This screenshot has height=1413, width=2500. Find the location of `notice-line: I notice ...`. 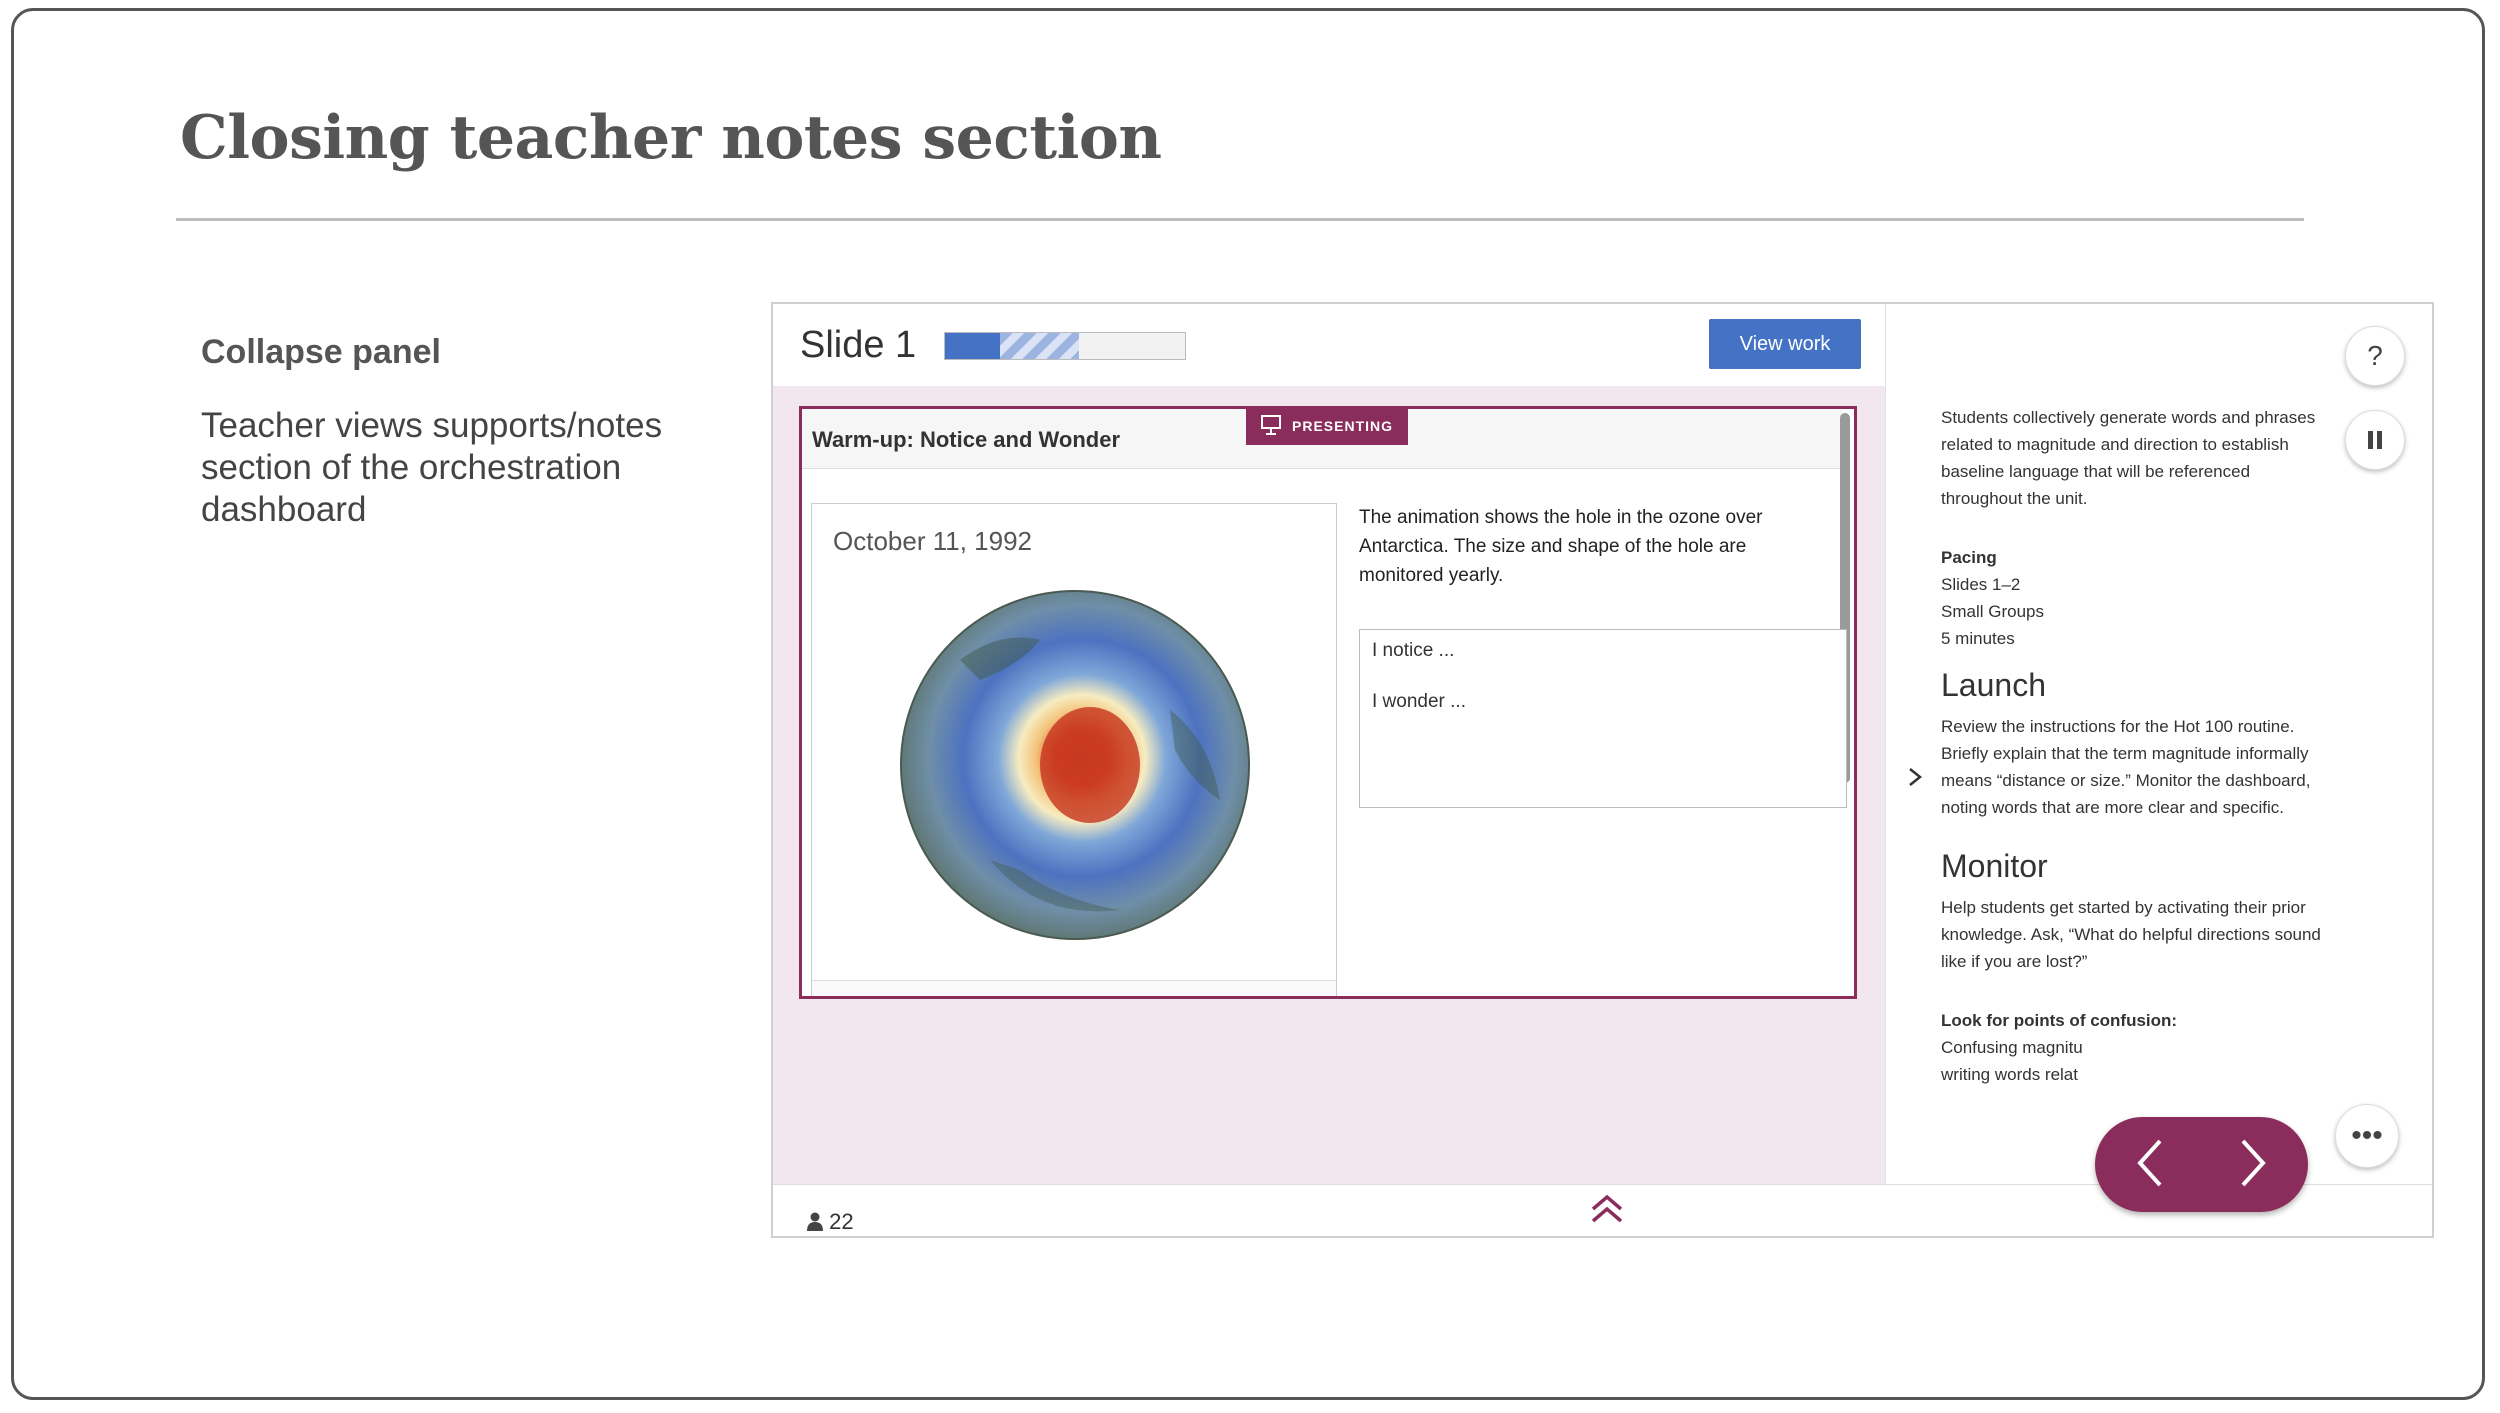

notice-line: I notice ... is located at coordinates (1413, 650).